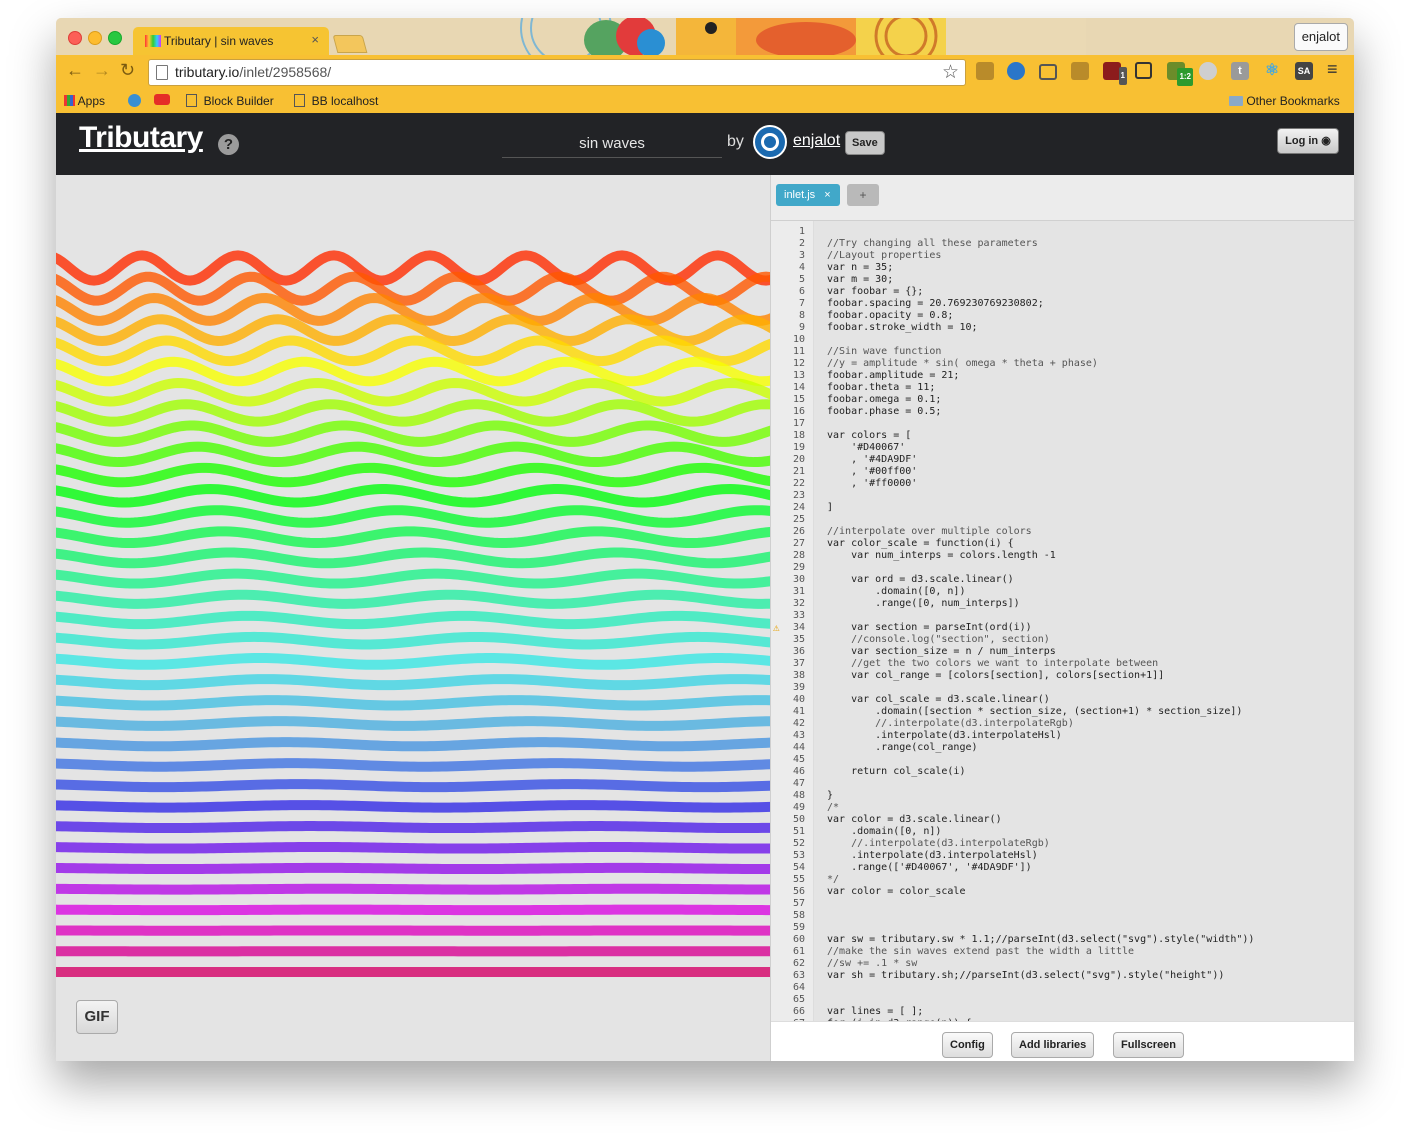 This screenshot has width=1410, height=1141. Describe the element at coordinates (75, 70) in the screenshot. I see `back-icon: ←` at that location.